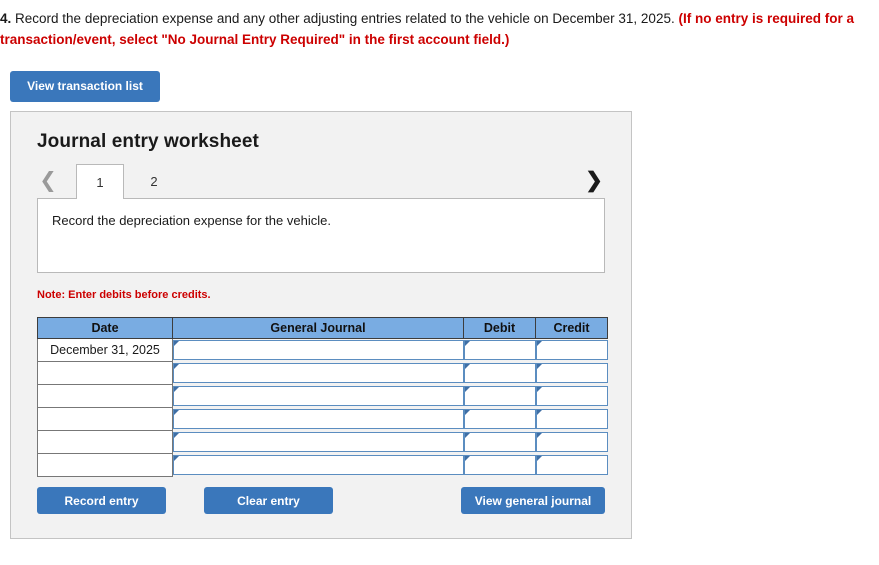 The image size is (879, 565). What do you see at coordinates (105, 350) in the screenshot?
I see `date-cell: December 31, 2025` at bounding box center [105, 350].